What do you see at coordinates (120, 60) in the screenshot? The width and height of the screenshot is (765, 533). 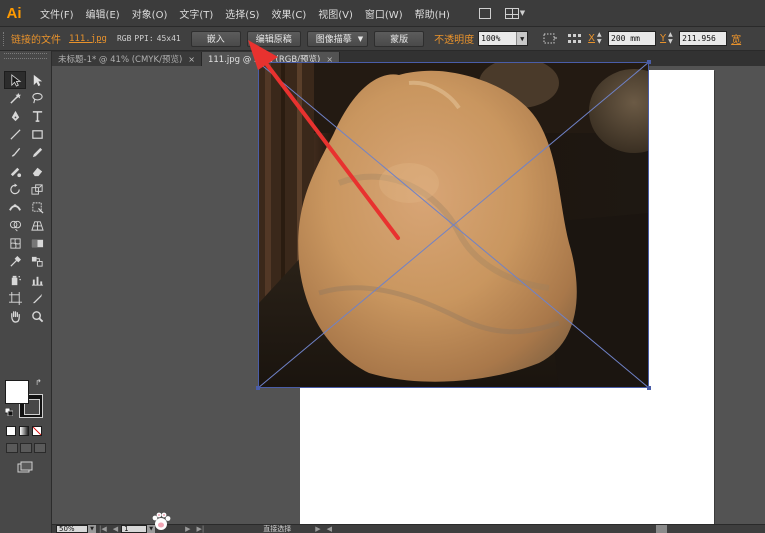 I see `tab-label: 未标题-1* @ 41% (CMYK/预览)` at bounding box center [120, 60].